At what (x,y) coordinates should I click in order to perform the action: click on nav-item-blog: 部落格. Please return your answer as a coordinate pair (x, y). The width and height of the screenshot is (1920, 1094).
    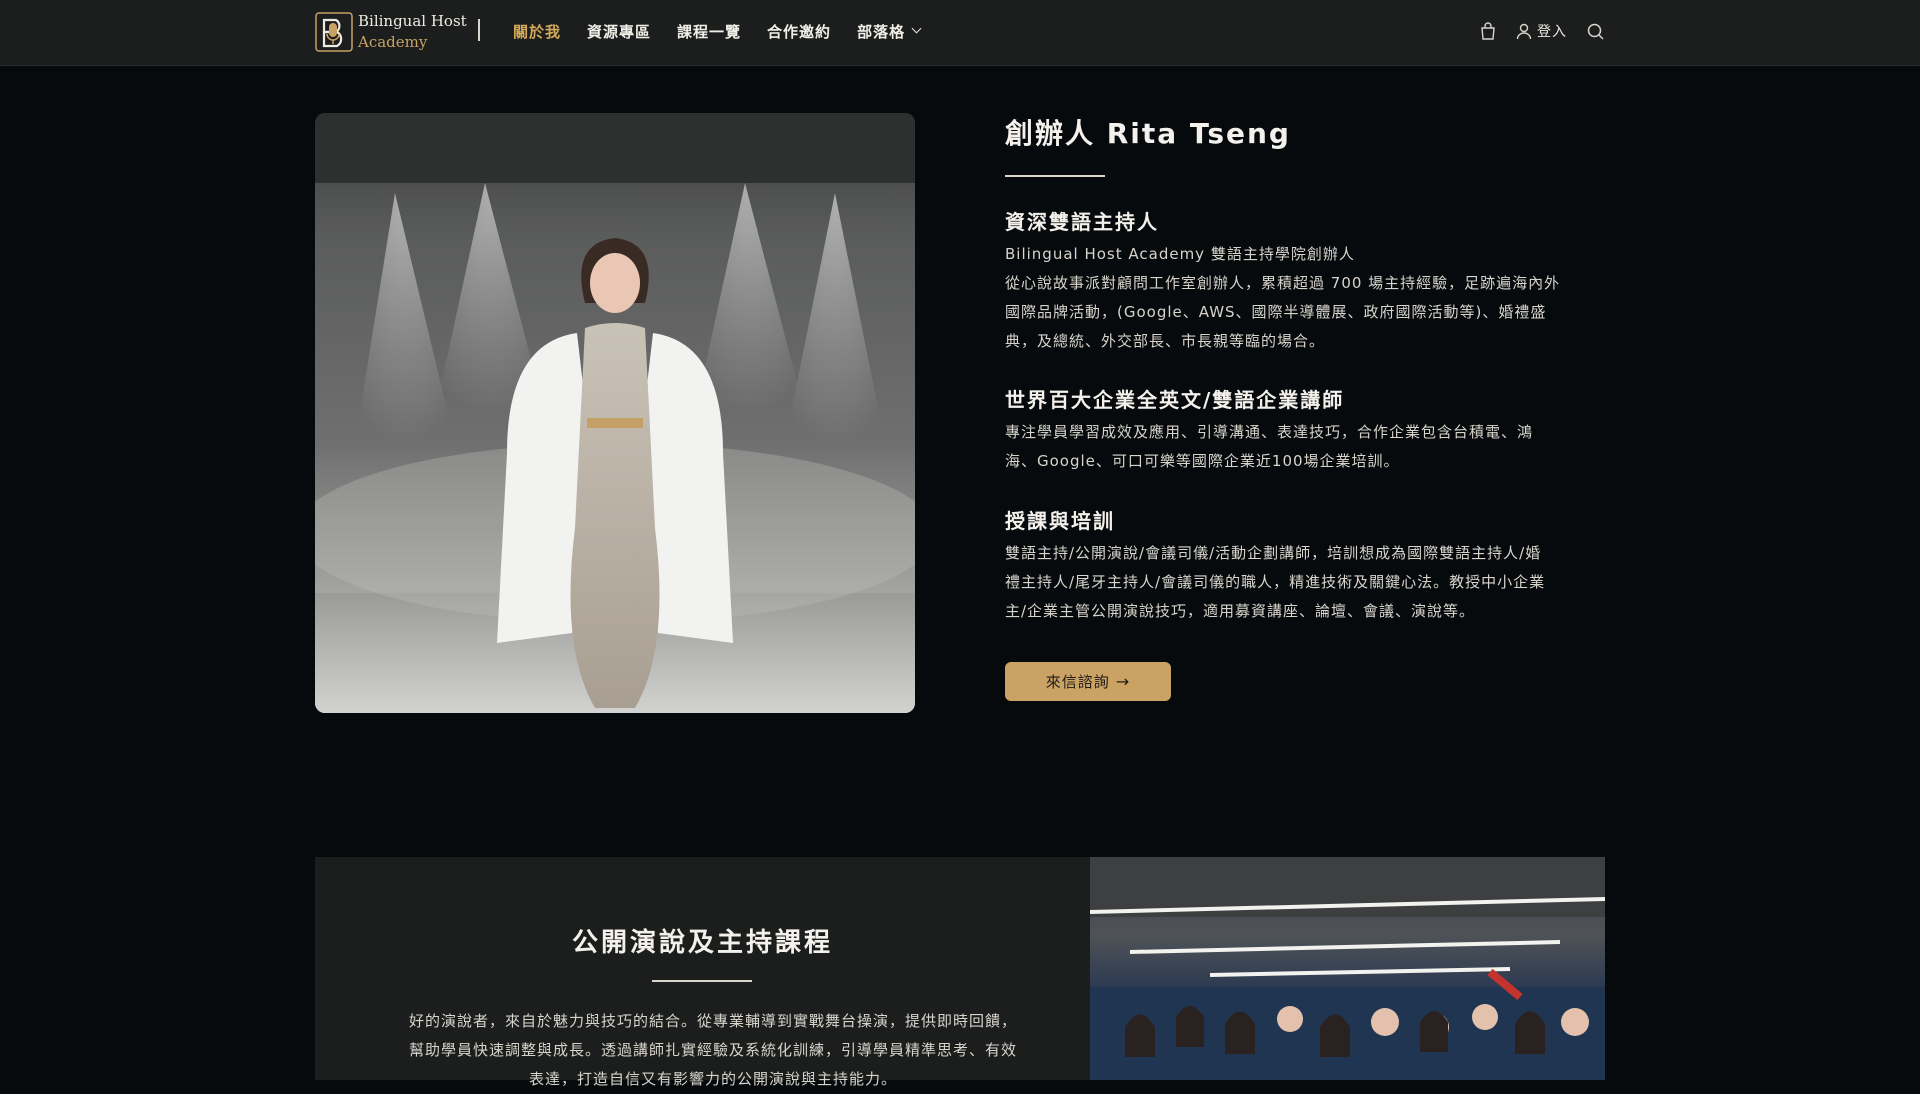
    Looking at the image, I should click on (889, 31).